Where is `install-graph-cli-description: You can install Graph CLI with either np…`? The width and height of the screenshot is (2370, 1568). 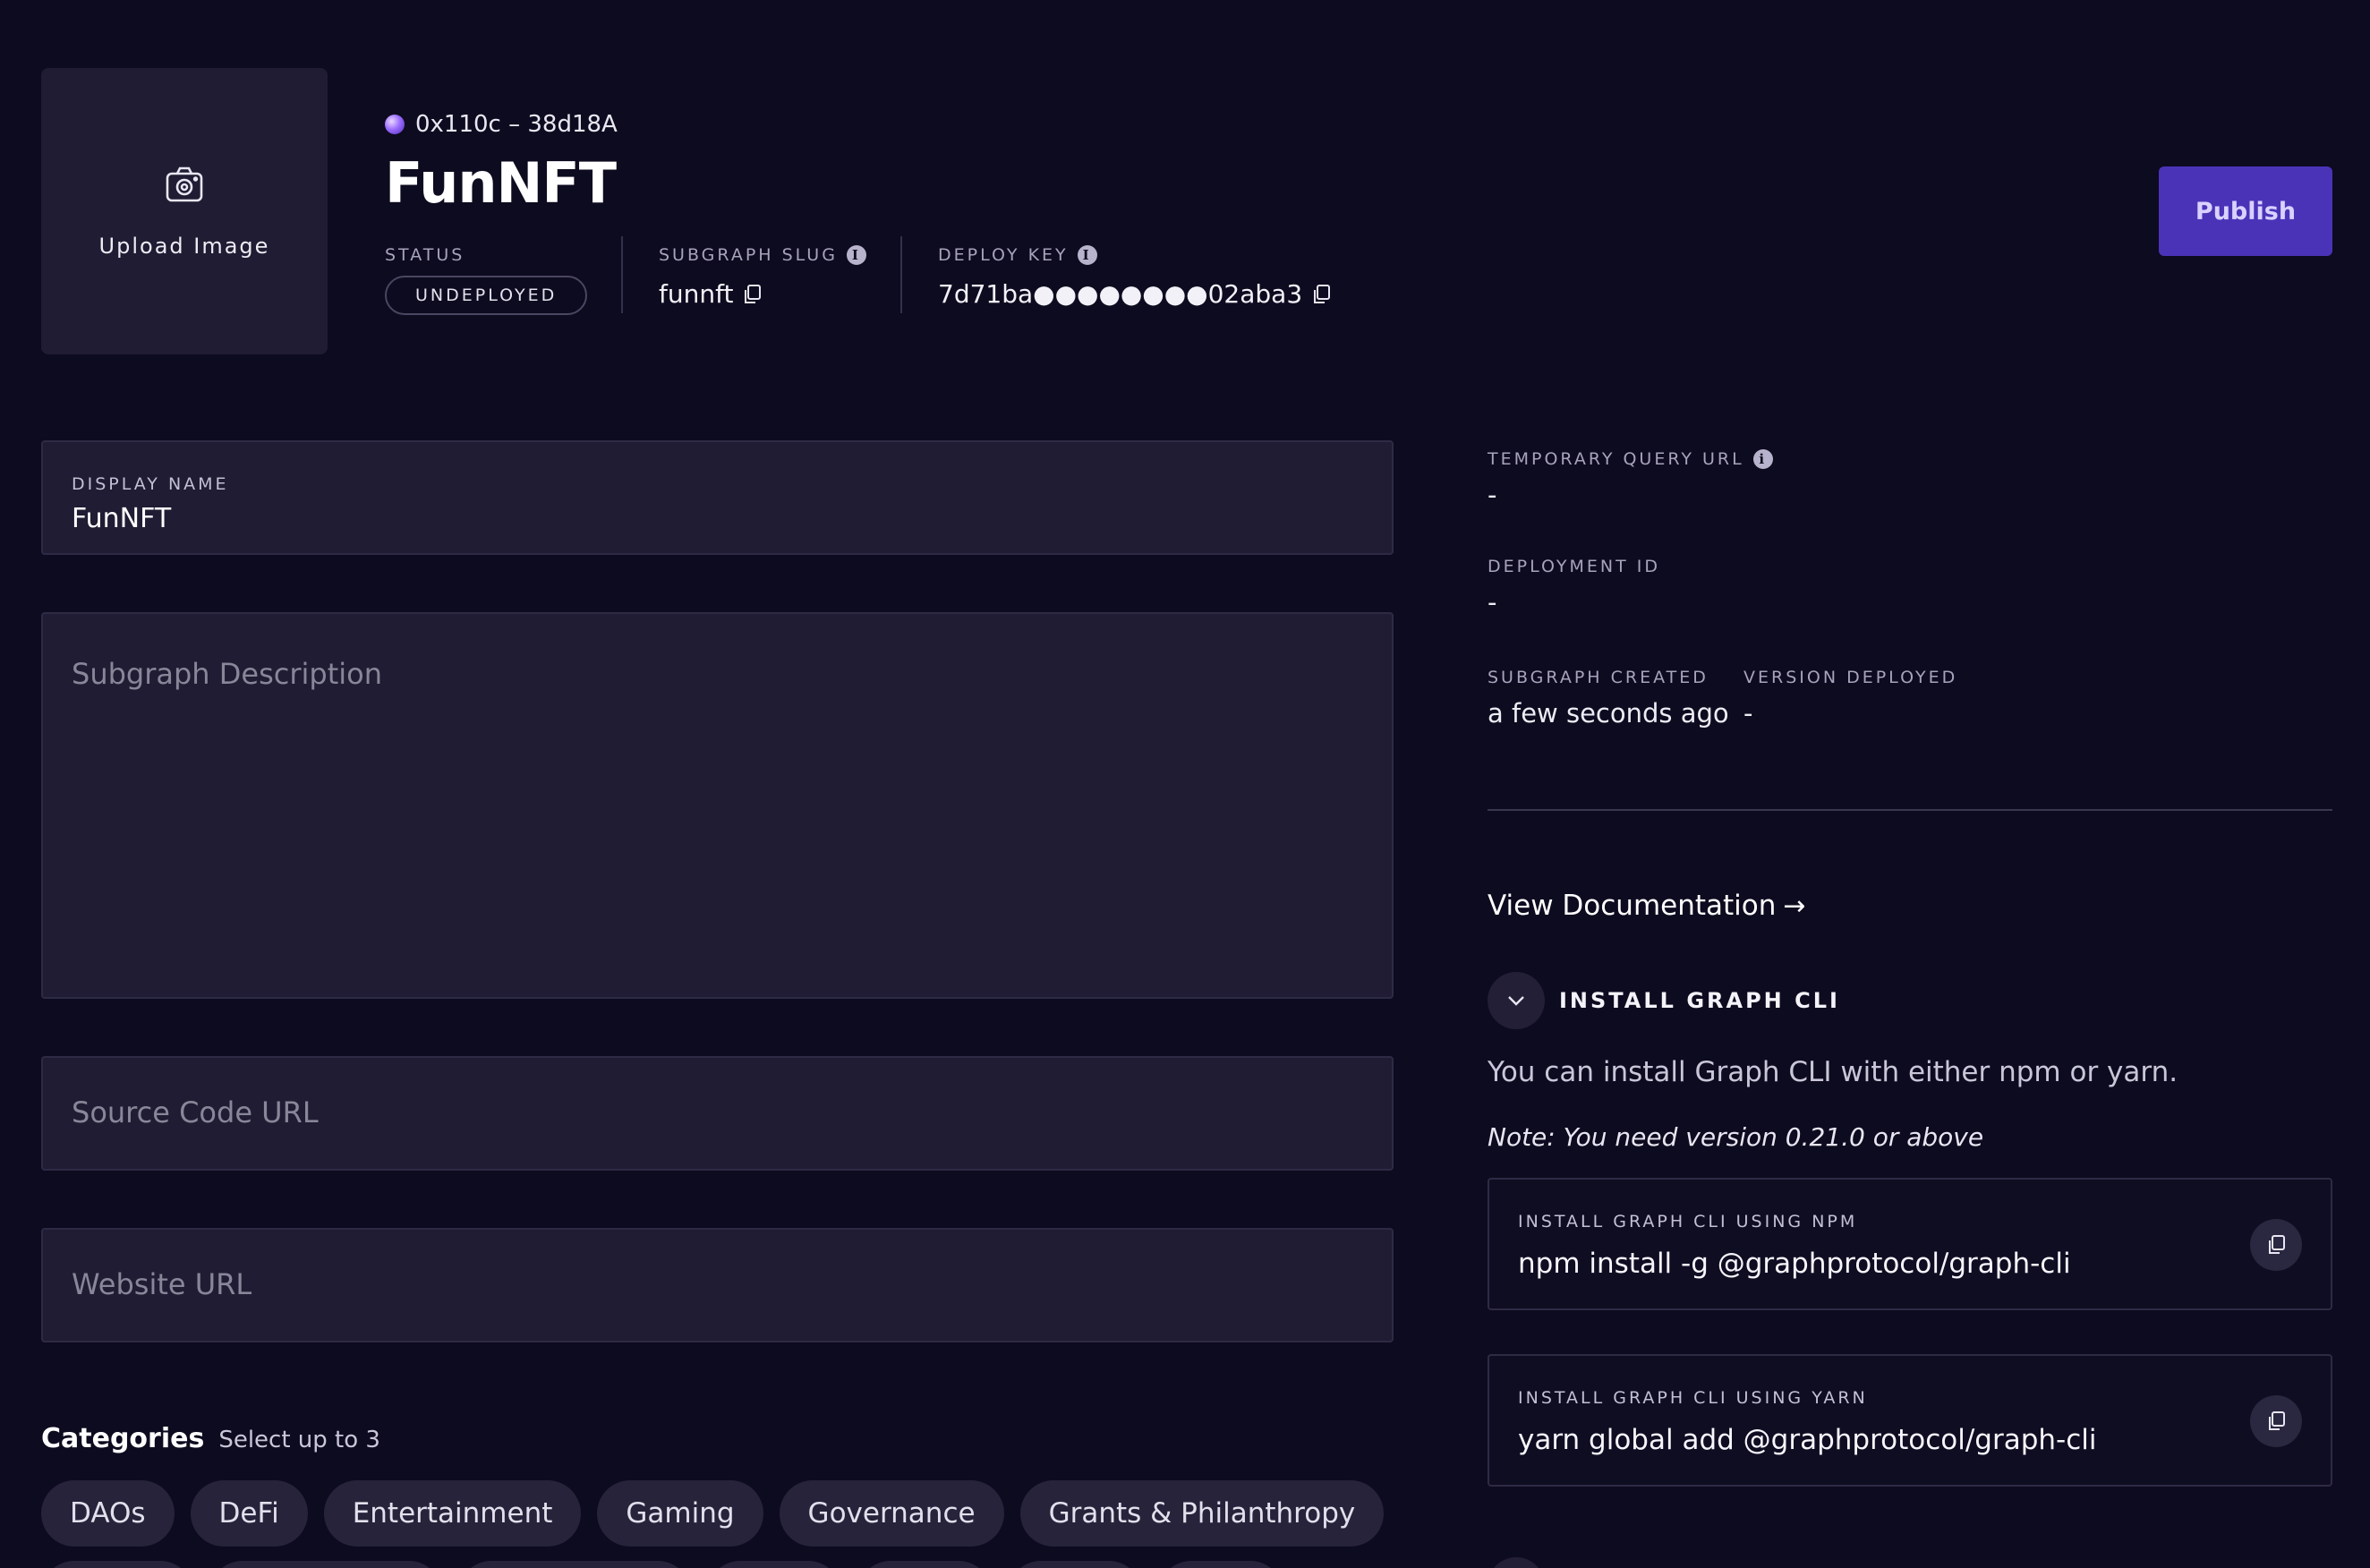 install-graph-cli-description: You can install Graph CLI with either np… is located at coordinates (1833, 1072).